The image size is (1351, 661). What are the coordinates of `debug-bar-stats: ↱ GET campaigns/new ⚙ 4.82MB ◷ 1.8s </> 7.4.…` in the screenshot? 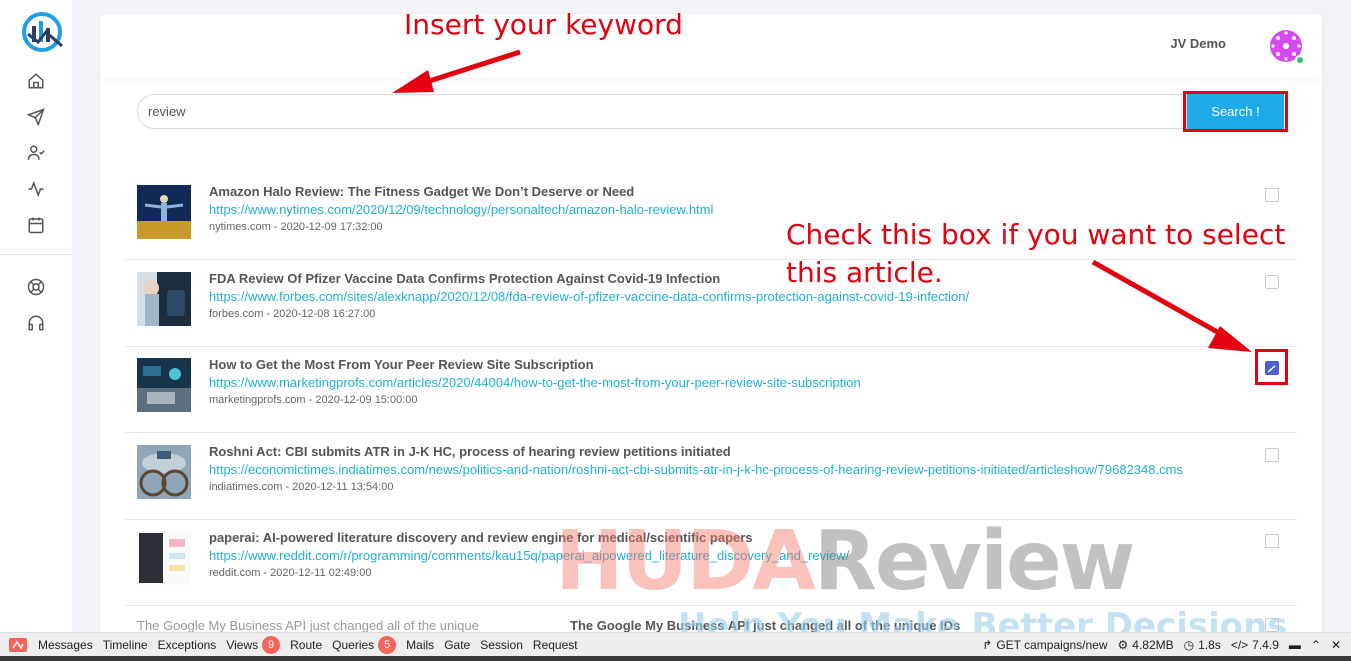 It's located at (1166, 645).